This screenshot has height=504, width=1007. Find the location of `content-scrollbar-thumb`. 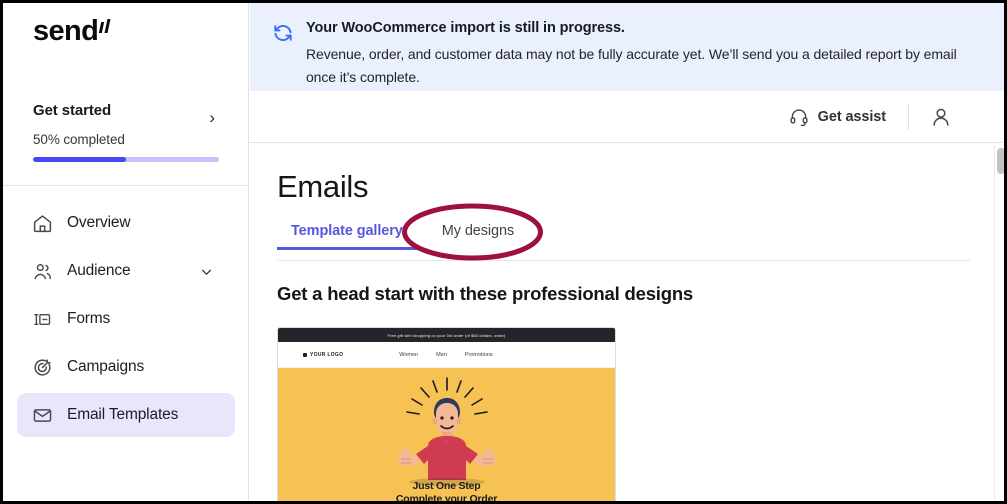

content-scrollbar-thumb is located at coordinates (1000, 161).